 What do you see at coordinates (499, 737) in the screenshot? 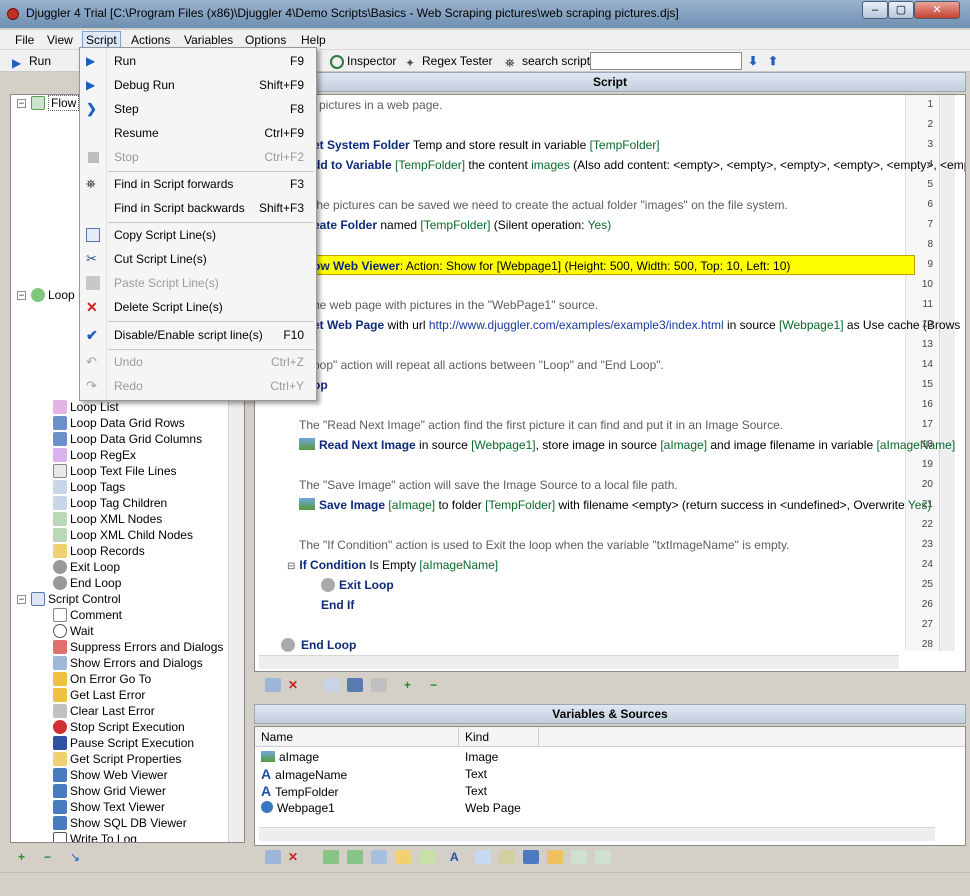
I see `column-header-kind: Kind` at bounding box center [499, 737].